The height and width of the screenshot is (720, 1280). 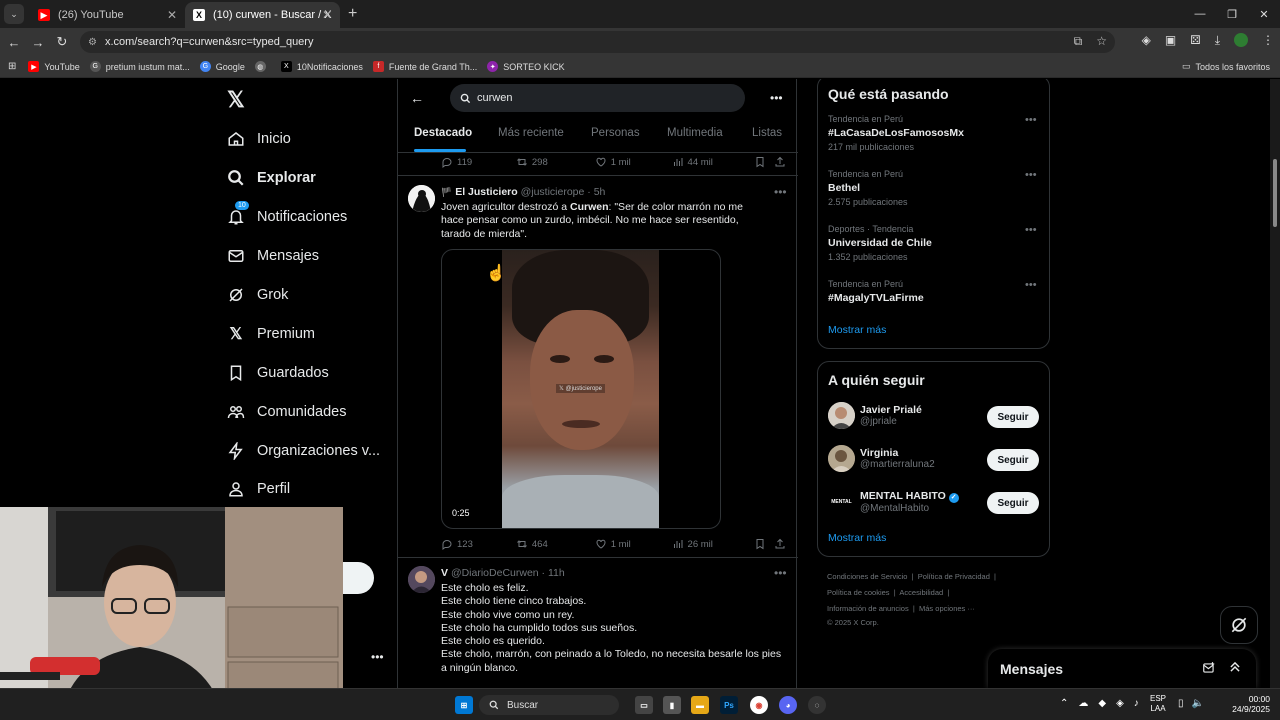 What do you see at coordinates (92, 42) in the screenshot?
I see `site-info-icon: ⚙` at bounding box center [92, 42].